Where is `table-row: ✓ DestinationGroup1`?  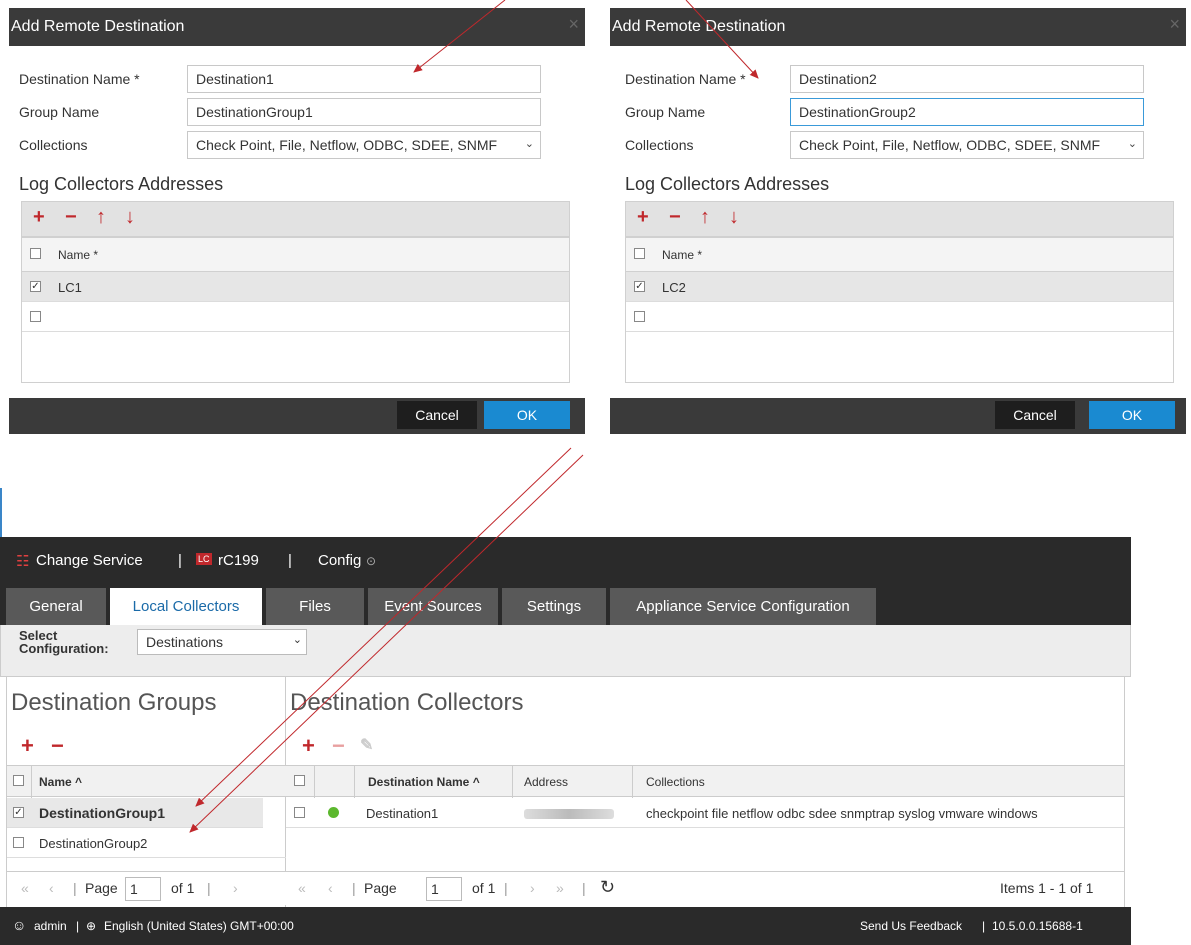
table-row: ✓ DestinationGroup1 is located at coordinates (135, 813).